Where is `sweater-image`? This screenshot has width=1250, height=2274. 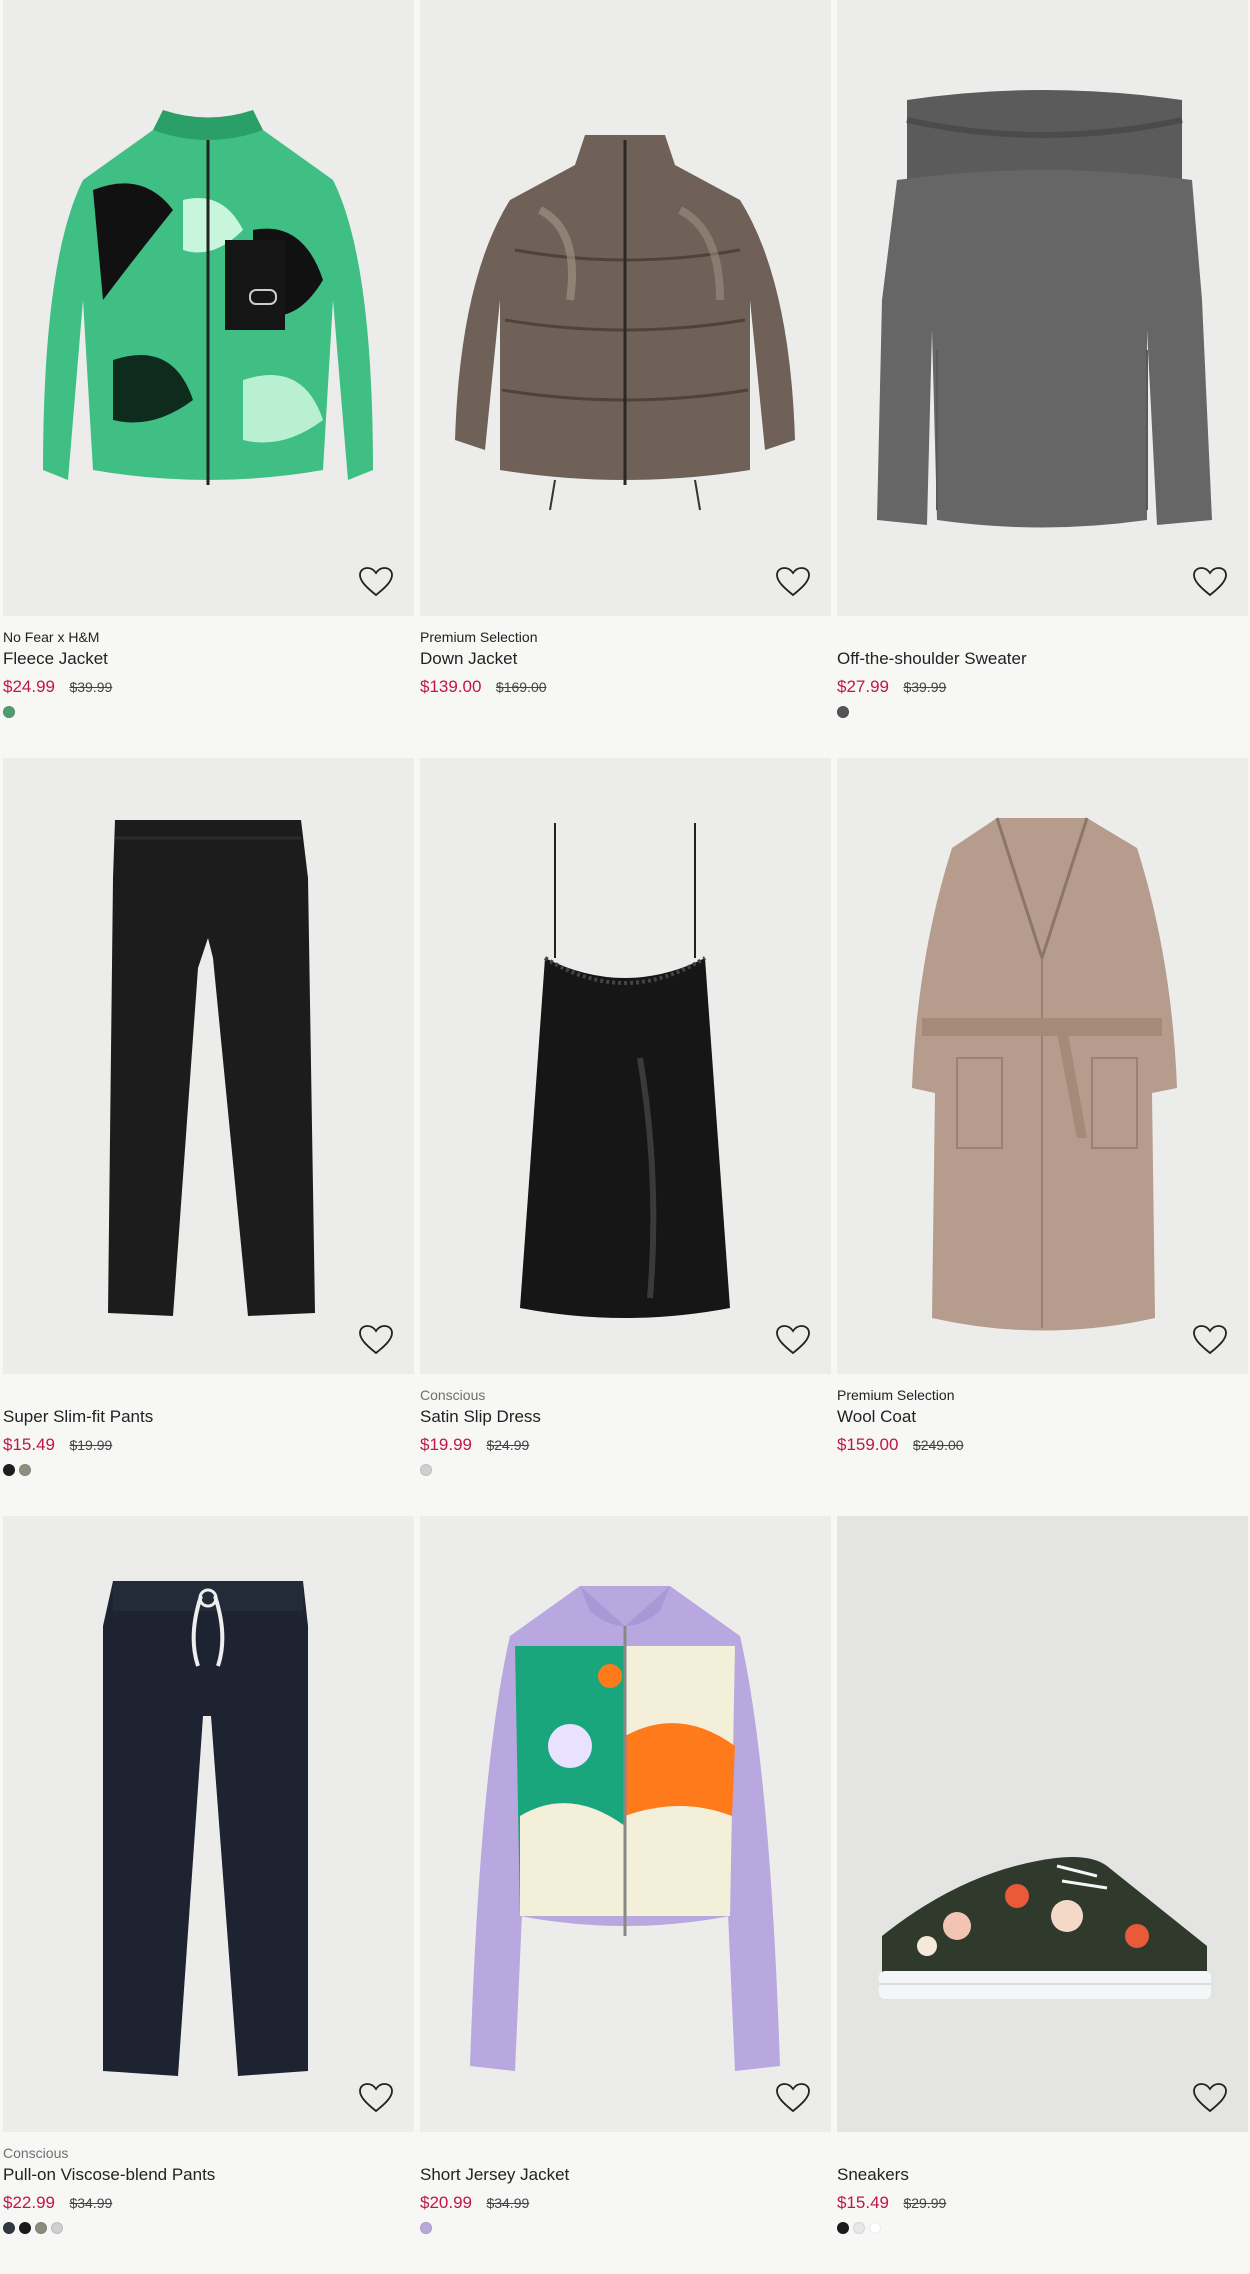
sweater-image is located at coordinates (1042, 308).